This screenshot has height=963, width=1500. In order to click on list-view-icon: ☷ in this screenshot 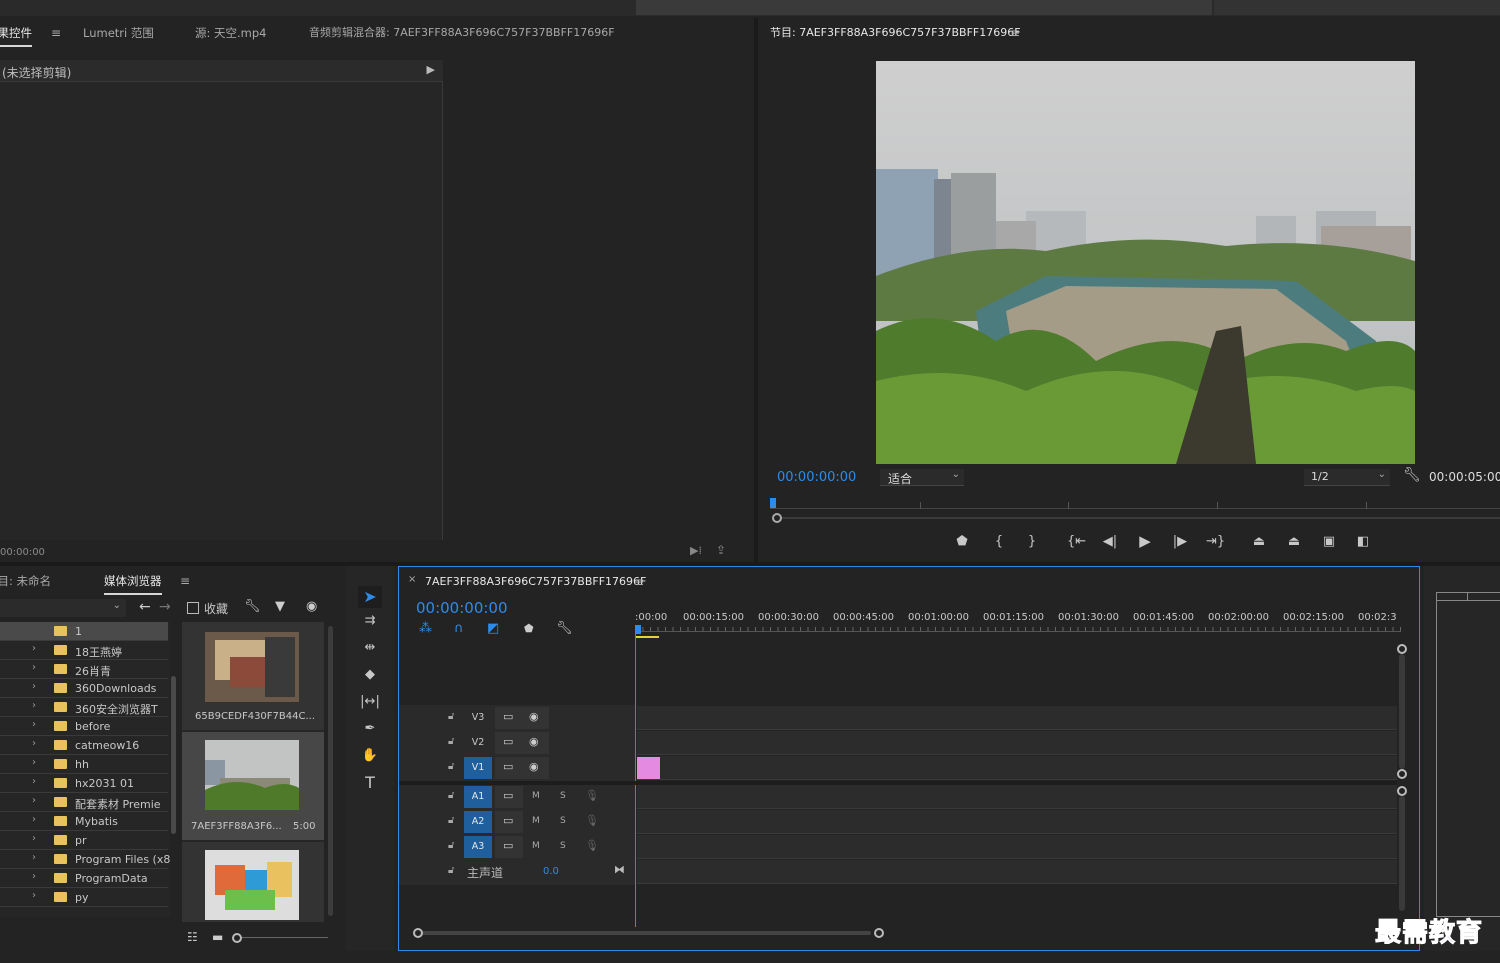, I will do `click(192, 937)`.